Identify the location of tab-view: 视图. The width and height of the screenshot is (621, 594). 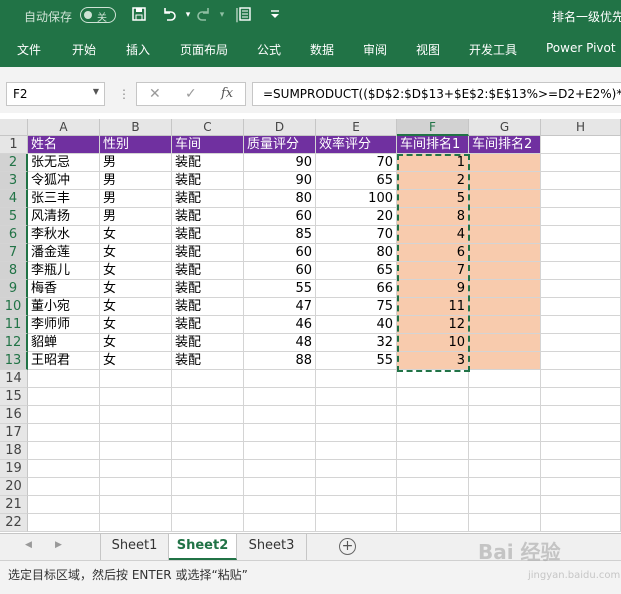
(428, 49).